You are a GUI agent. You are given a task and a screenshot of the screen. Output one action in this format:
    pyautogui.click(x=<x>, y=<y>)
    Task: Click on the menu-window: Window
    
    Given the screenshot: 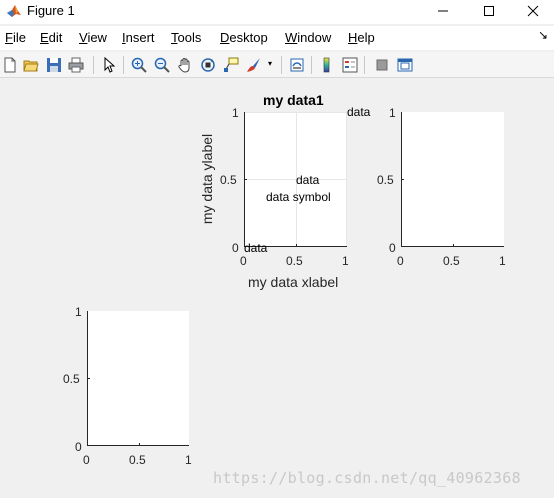 What is the action you would take?
    pyautogui.click(x=308, y=37)
    